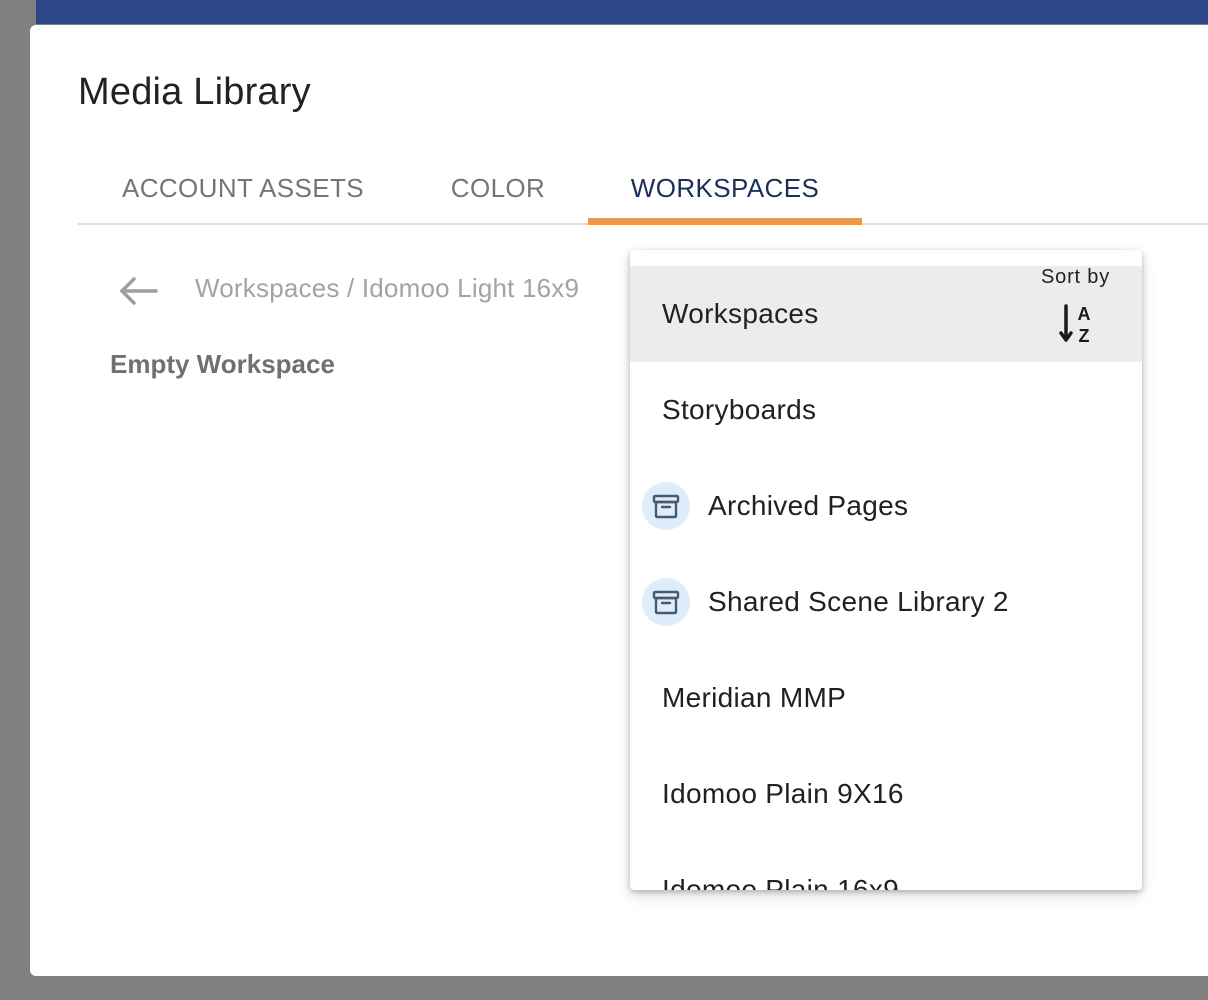 This screenshot has height=1000, width=1208. What do you see at coordinates (138, 291) in the screenshot?
I see `back-arrow-icon` at bounding box center [138, 291].